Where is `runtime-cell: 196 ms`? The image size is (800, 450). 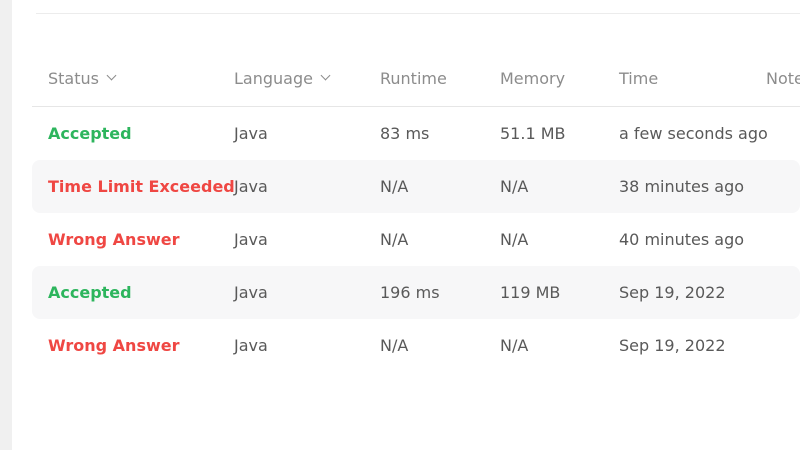 runtime-cell: 196 ms is located at coordinates (410, 292).